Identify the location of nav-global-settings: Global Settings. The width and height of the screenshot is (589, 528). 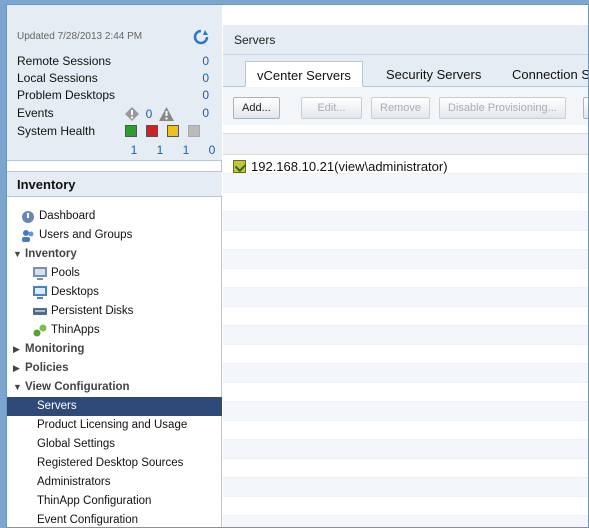
(114, 444).